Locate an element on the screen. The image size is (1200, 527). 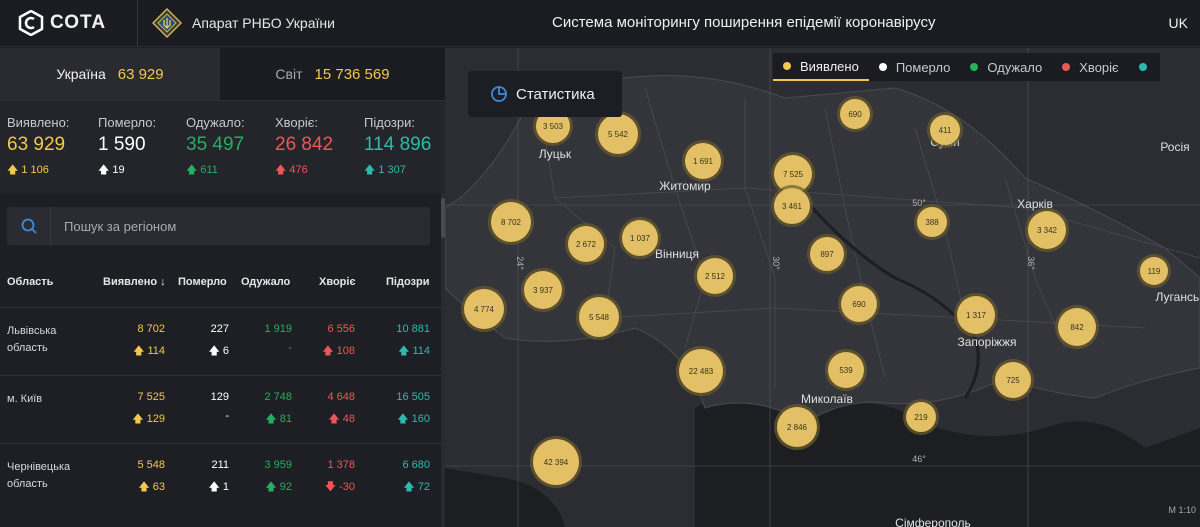
legend-label: Померло is located at coordinates (923, 67).